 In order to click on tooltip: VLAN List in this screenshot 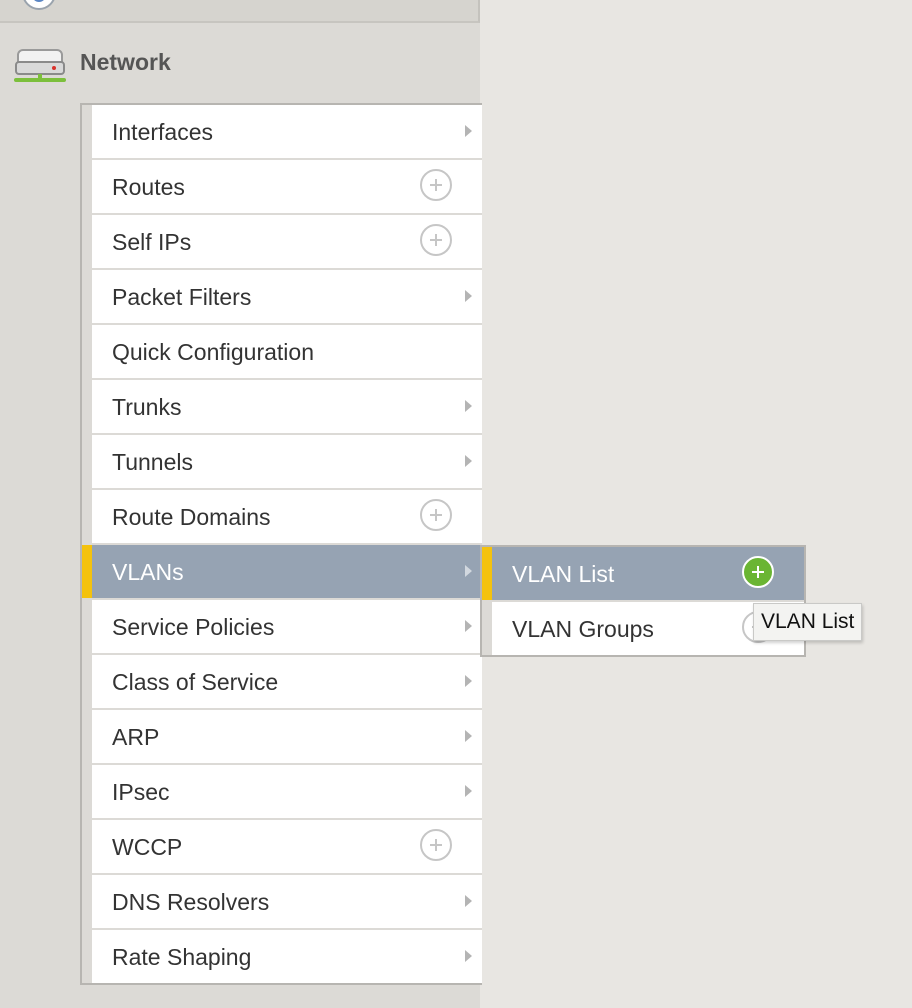, I will do `click(808, 622)`.